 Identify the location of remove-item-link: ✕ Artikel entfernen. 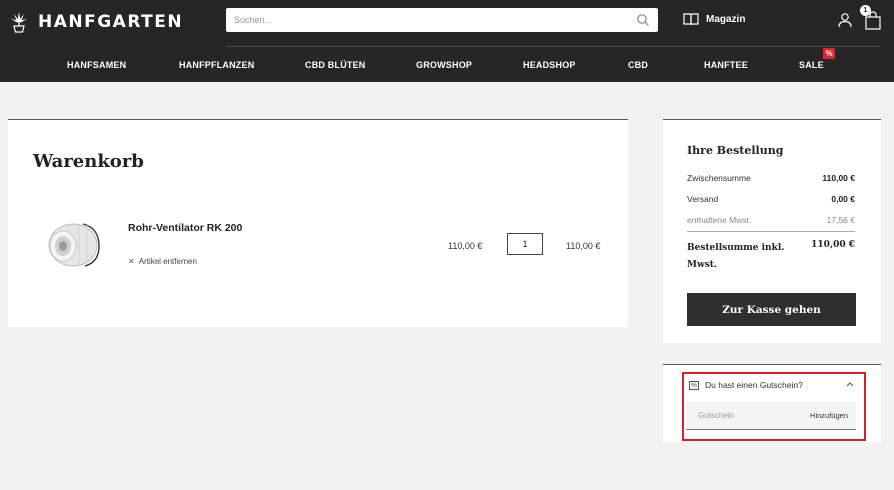
(162, 261).